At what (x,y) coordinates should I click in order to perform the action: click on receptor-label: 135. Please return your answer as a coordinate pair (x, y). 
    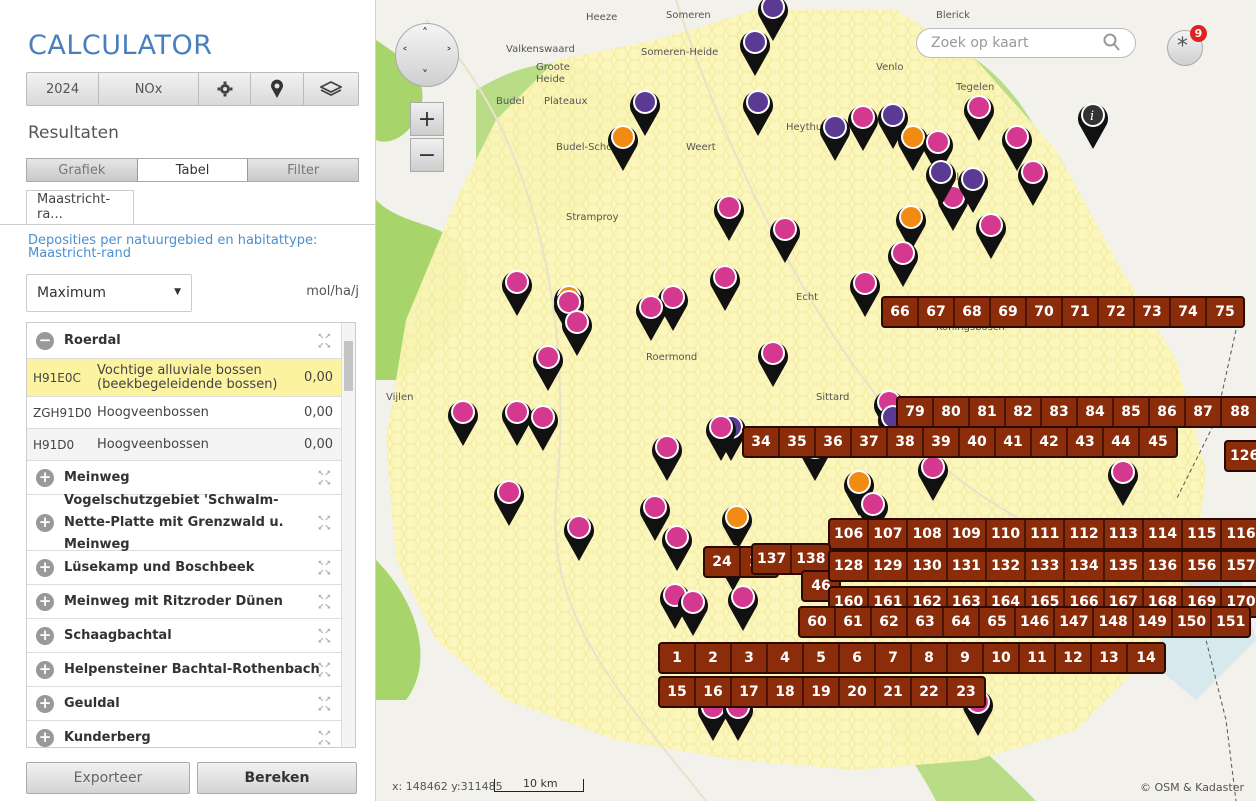
    Looking at the image, I should click on (1124, 566).